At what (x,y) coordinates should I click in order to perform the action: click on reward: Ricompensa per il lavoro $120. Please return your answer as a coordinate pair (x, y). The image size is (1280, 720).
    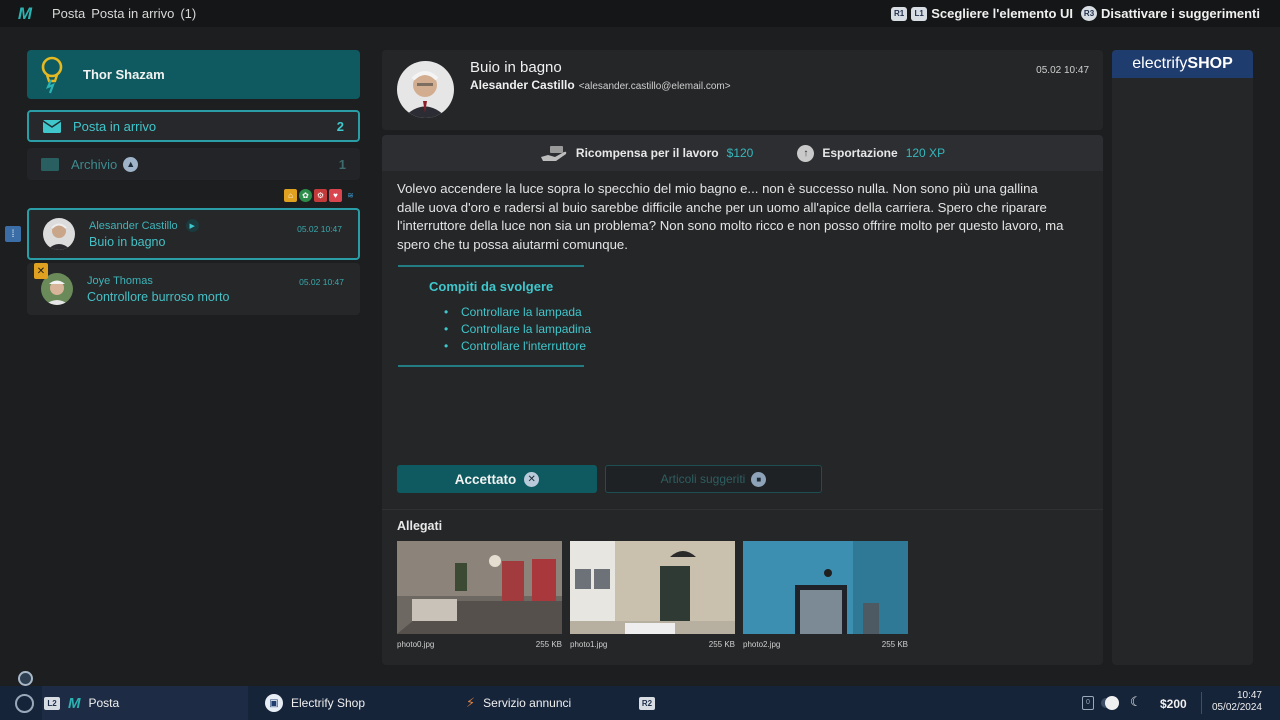
    Looking at the image, I should click on (646, 153).